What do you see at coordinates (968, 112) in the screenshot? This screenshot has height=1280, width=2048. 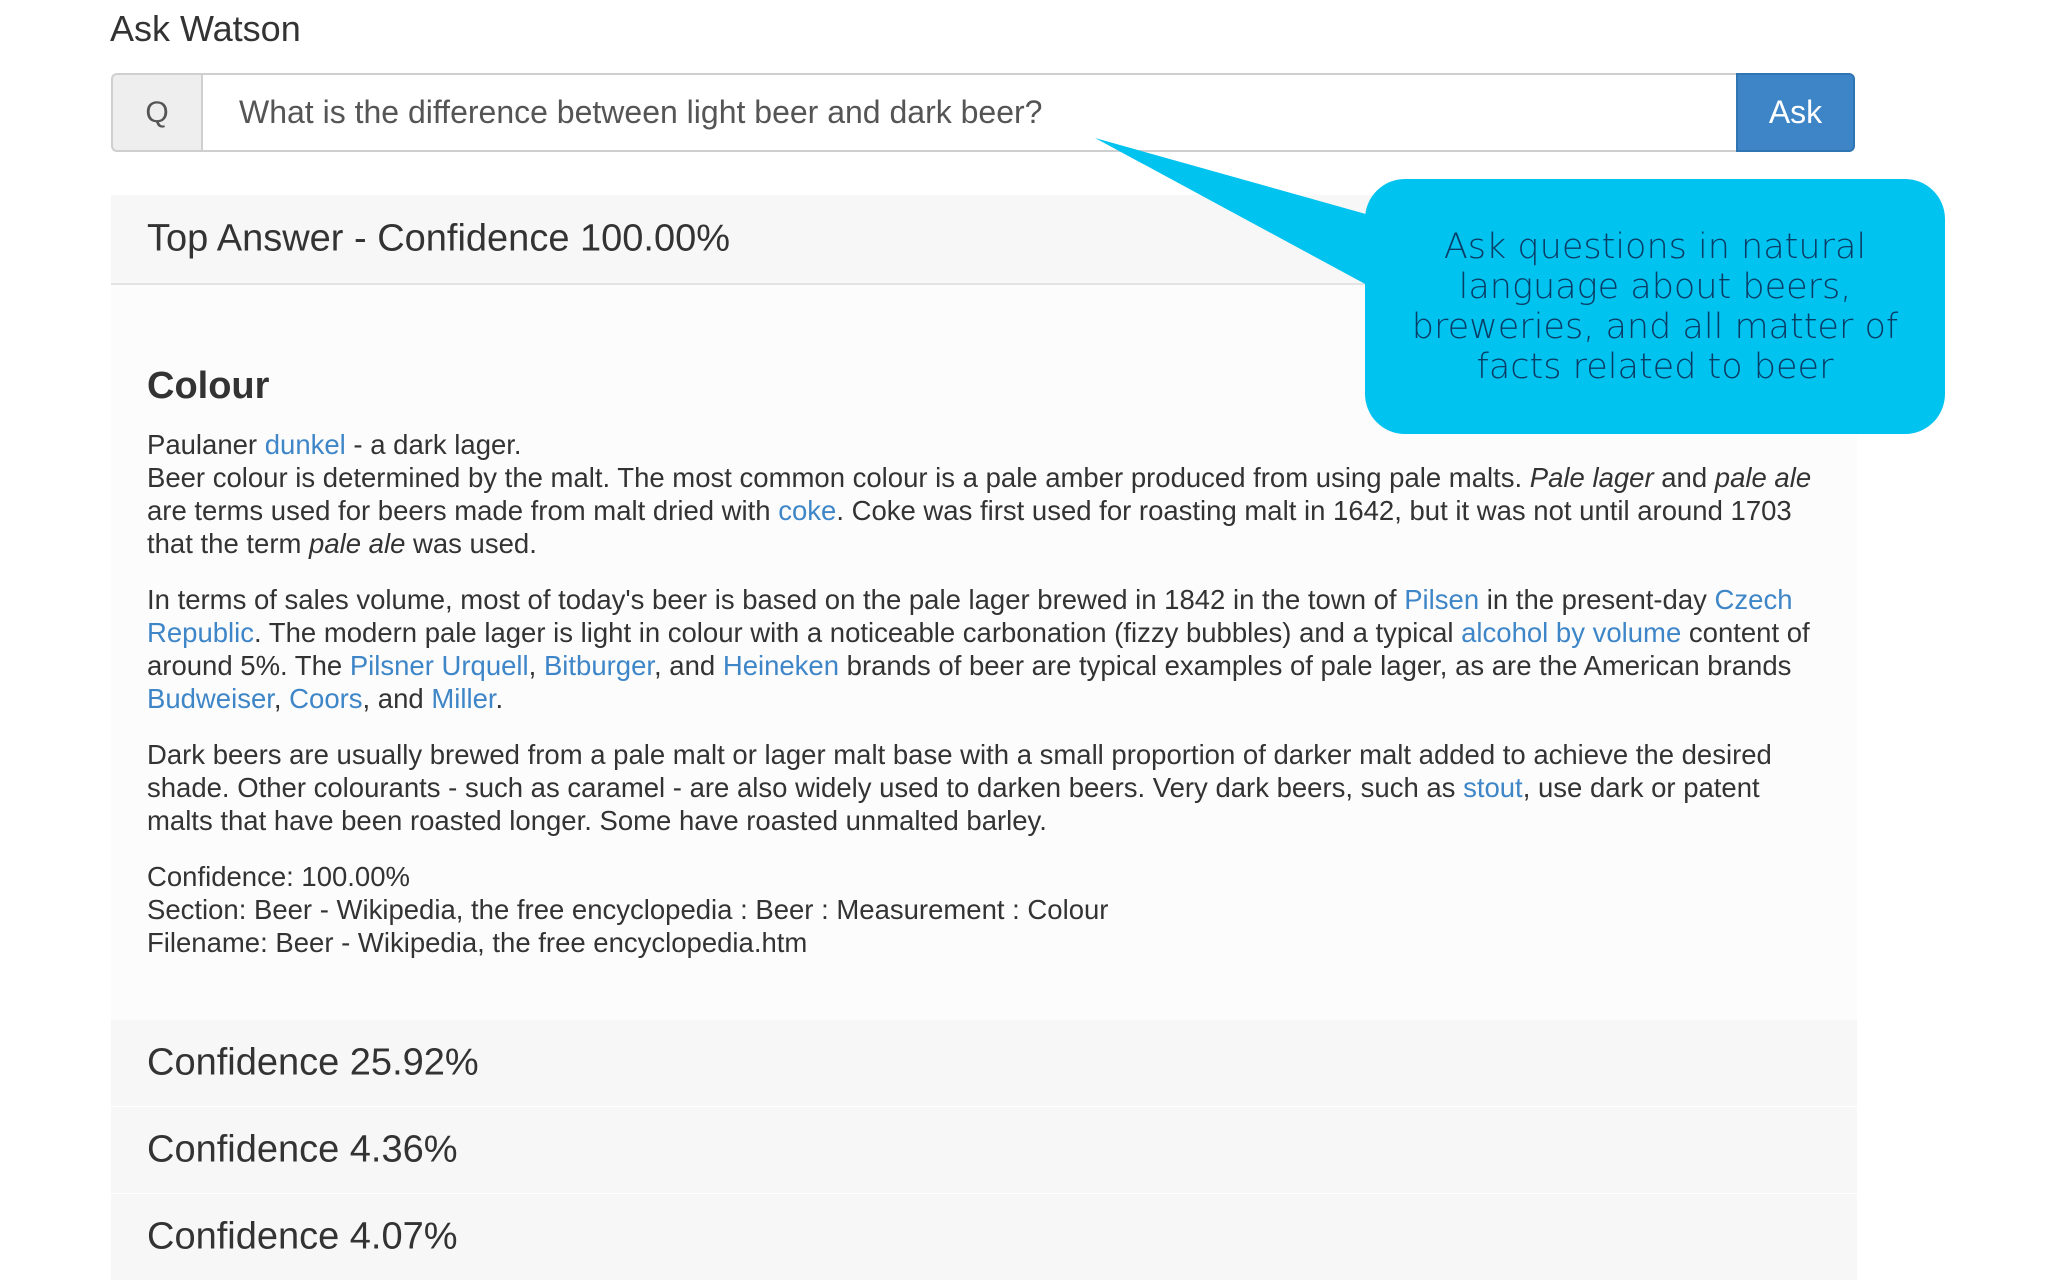 I see `search-input` at bounding box center [968, 112].